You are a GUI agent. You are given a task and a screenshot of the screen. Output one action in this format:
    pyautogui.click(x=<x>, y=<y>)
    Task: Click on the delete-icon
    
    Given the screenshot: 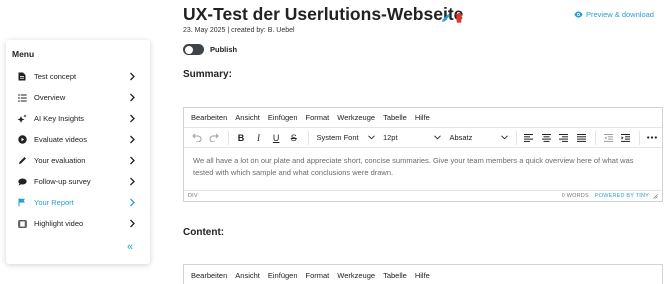 What is the action you would take?
    pyautogui.click(x=459, y=19)
    